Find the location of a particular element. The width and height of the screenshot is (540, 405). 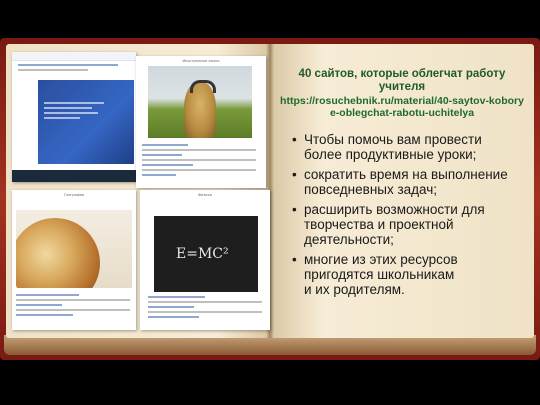

geography-caption: География is located at coordinates (73, 195).